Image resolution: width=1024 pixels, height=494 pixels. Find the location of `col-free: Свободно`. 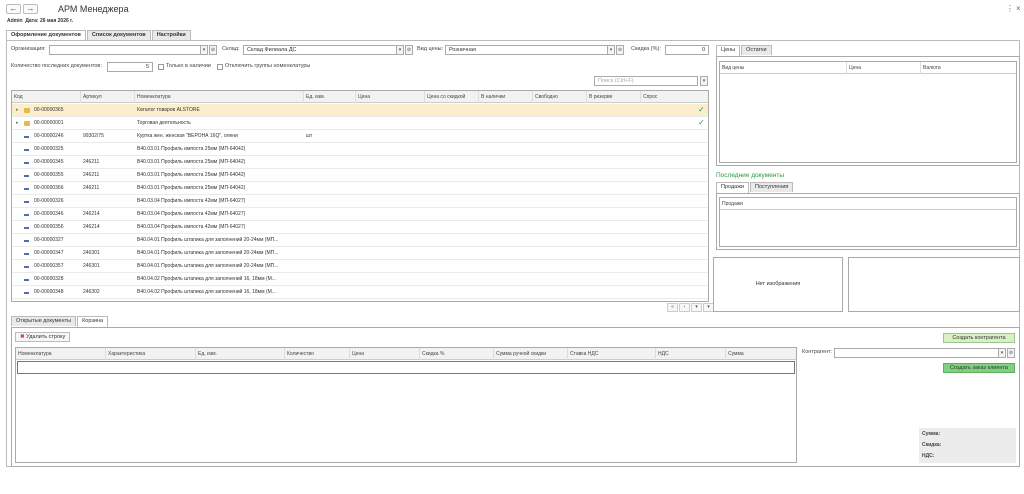

col-free: Свободно is located at coordinates (560, 97).